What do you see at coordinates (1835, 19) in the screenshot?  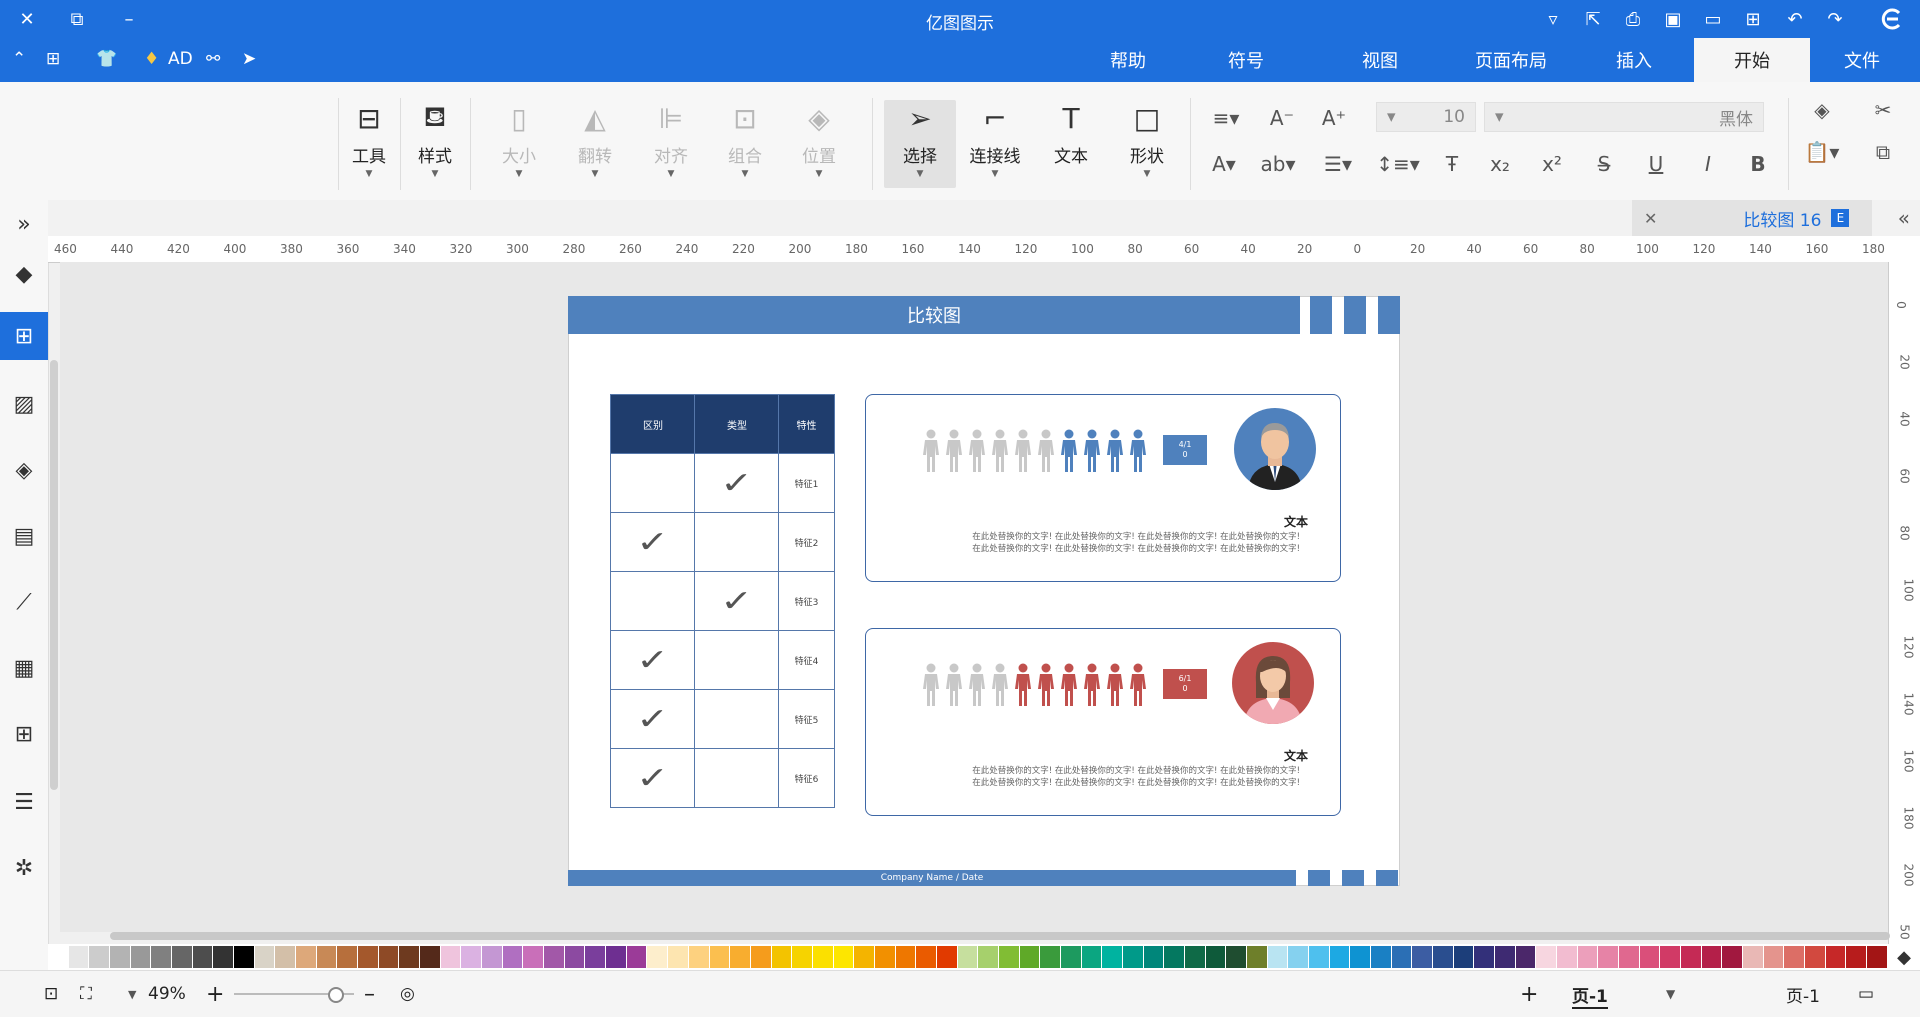 I see `redo-icon: ↷` at bounding box center [1835, 19].